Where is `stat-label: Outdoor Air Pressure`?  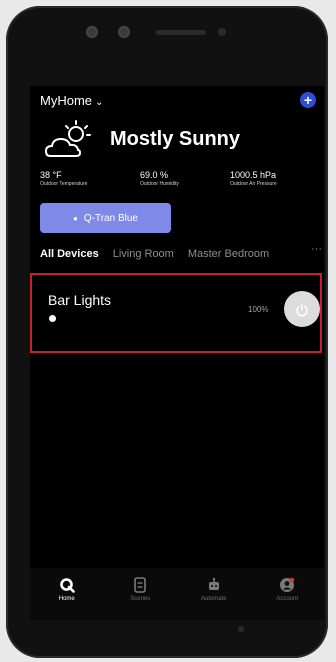 stat-label: Outdoor Air Pressure is located at coordinates (253, 184).